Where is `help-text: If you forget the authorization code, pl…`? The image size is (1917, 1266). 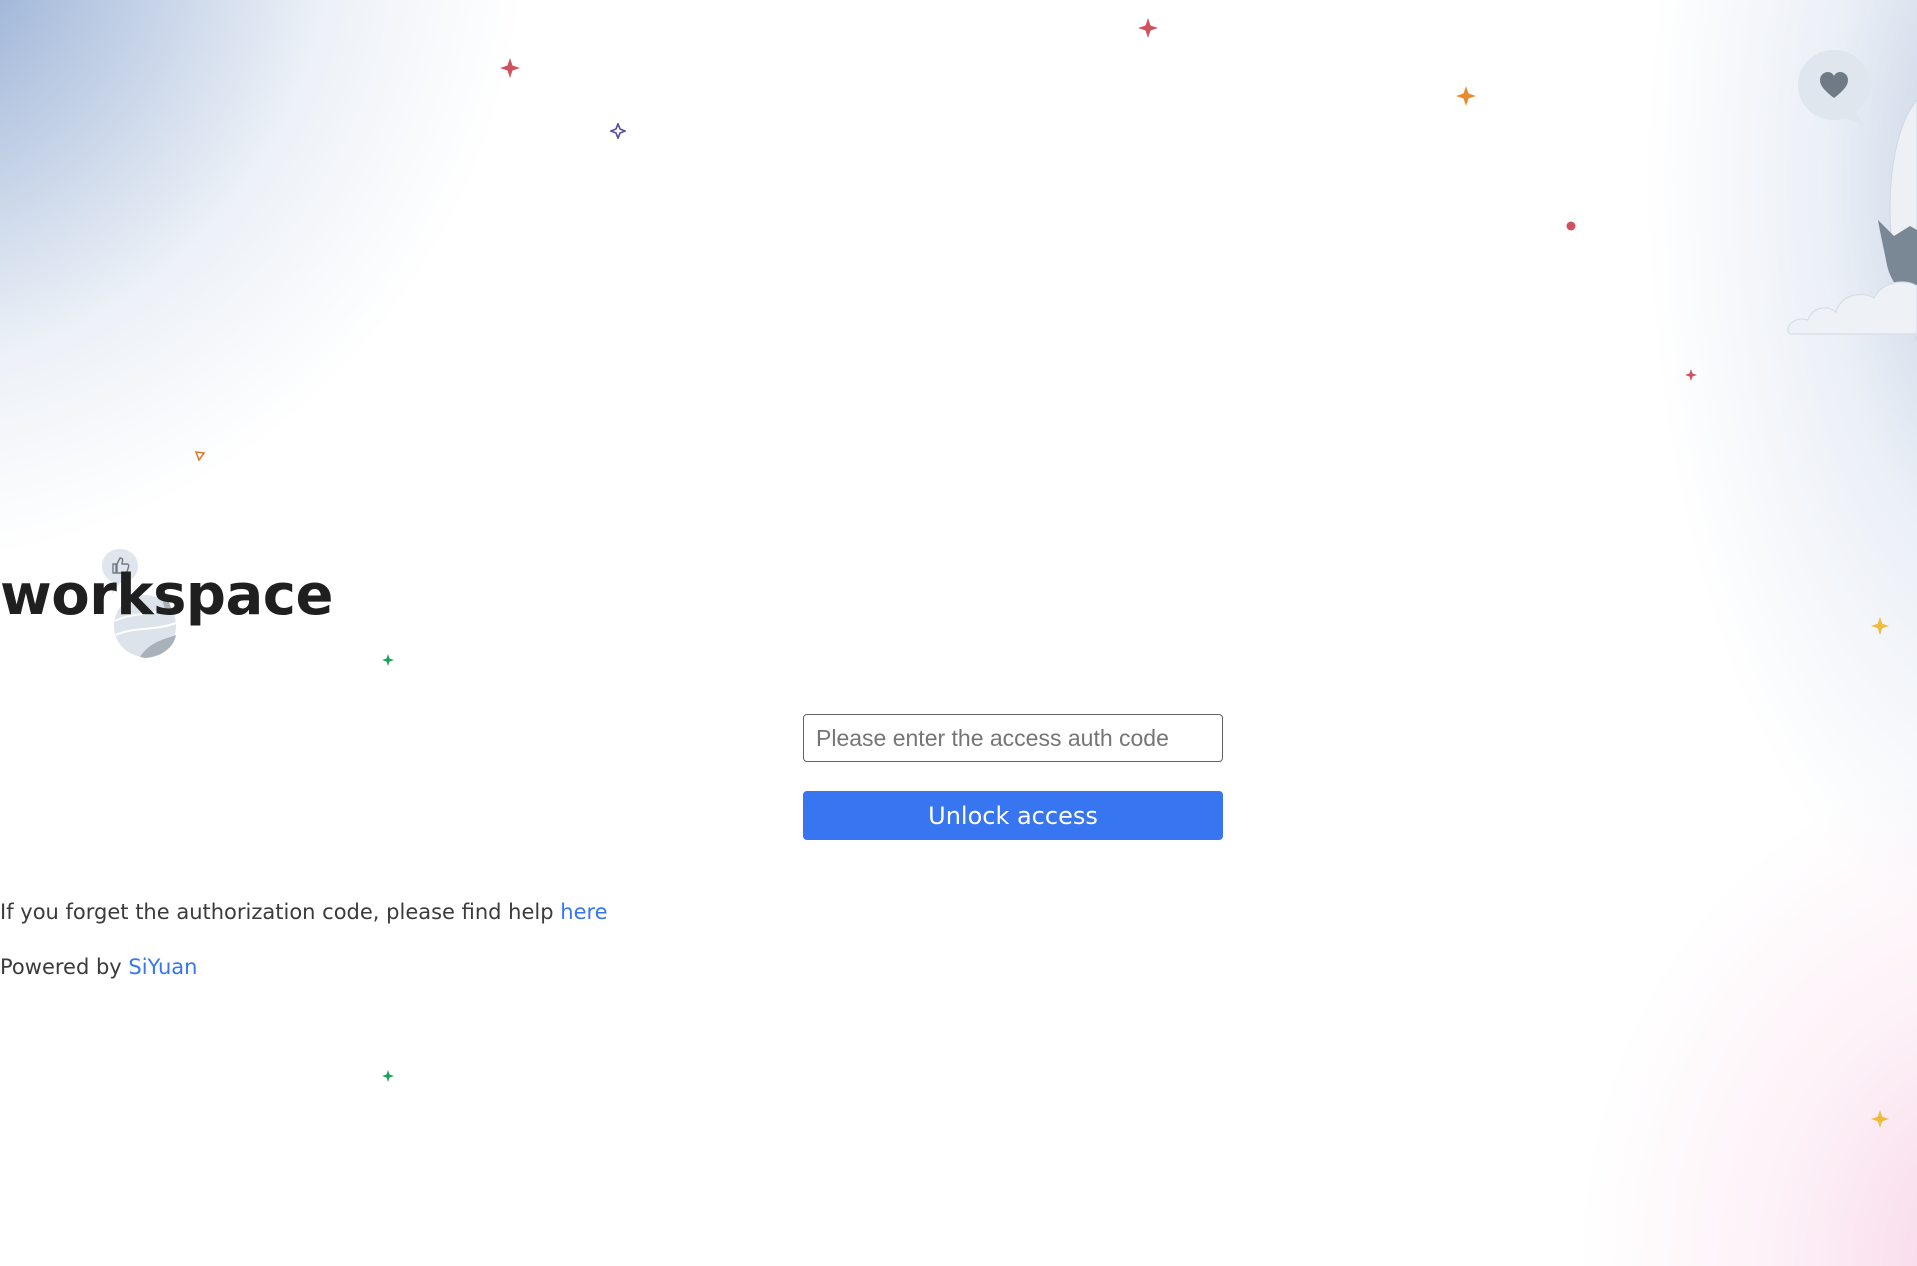 help-text: If you forget the authorization code, pl… is located at coordinates (280, 912).